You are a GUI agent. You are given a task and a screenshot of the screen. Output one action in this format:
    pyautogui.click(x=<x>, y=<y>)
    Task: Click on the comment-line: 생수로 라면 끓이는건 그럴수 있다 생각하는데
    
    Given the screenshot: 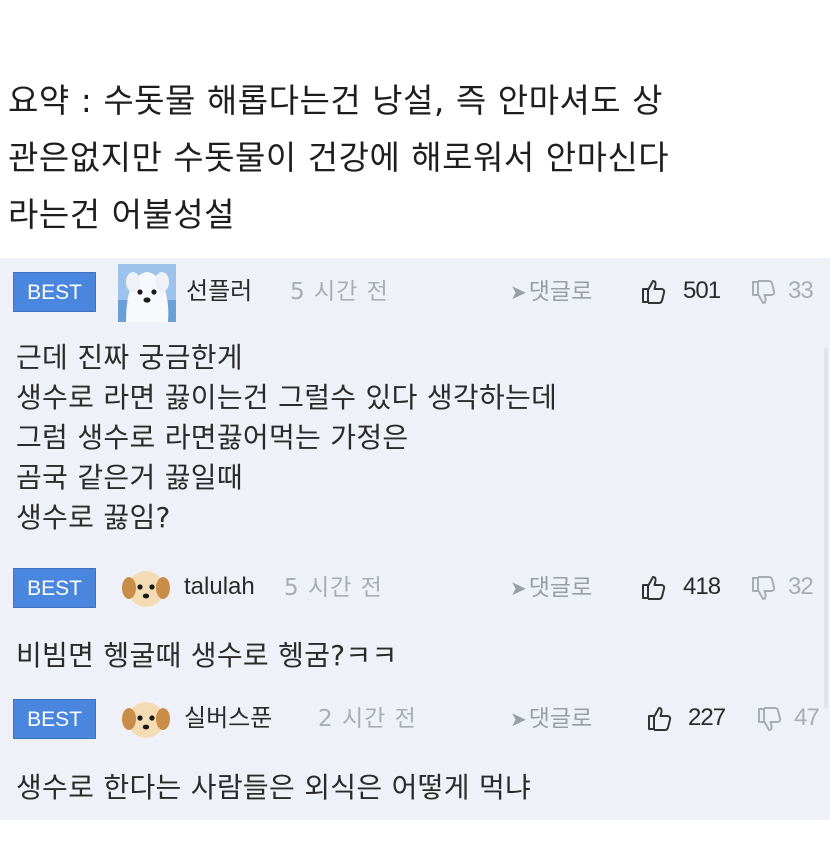 What is the action you would take?
    pyautogui.click(x=287, y=397)
    